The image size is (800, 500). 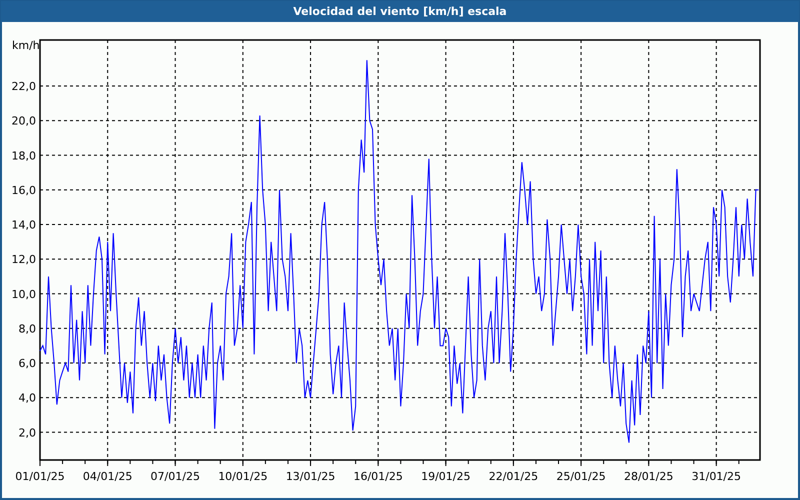 What do you see at coordinates (24, 294) in the screenshot?
I see `y-axis-label: 10,0` at bounding box center [24, 294].